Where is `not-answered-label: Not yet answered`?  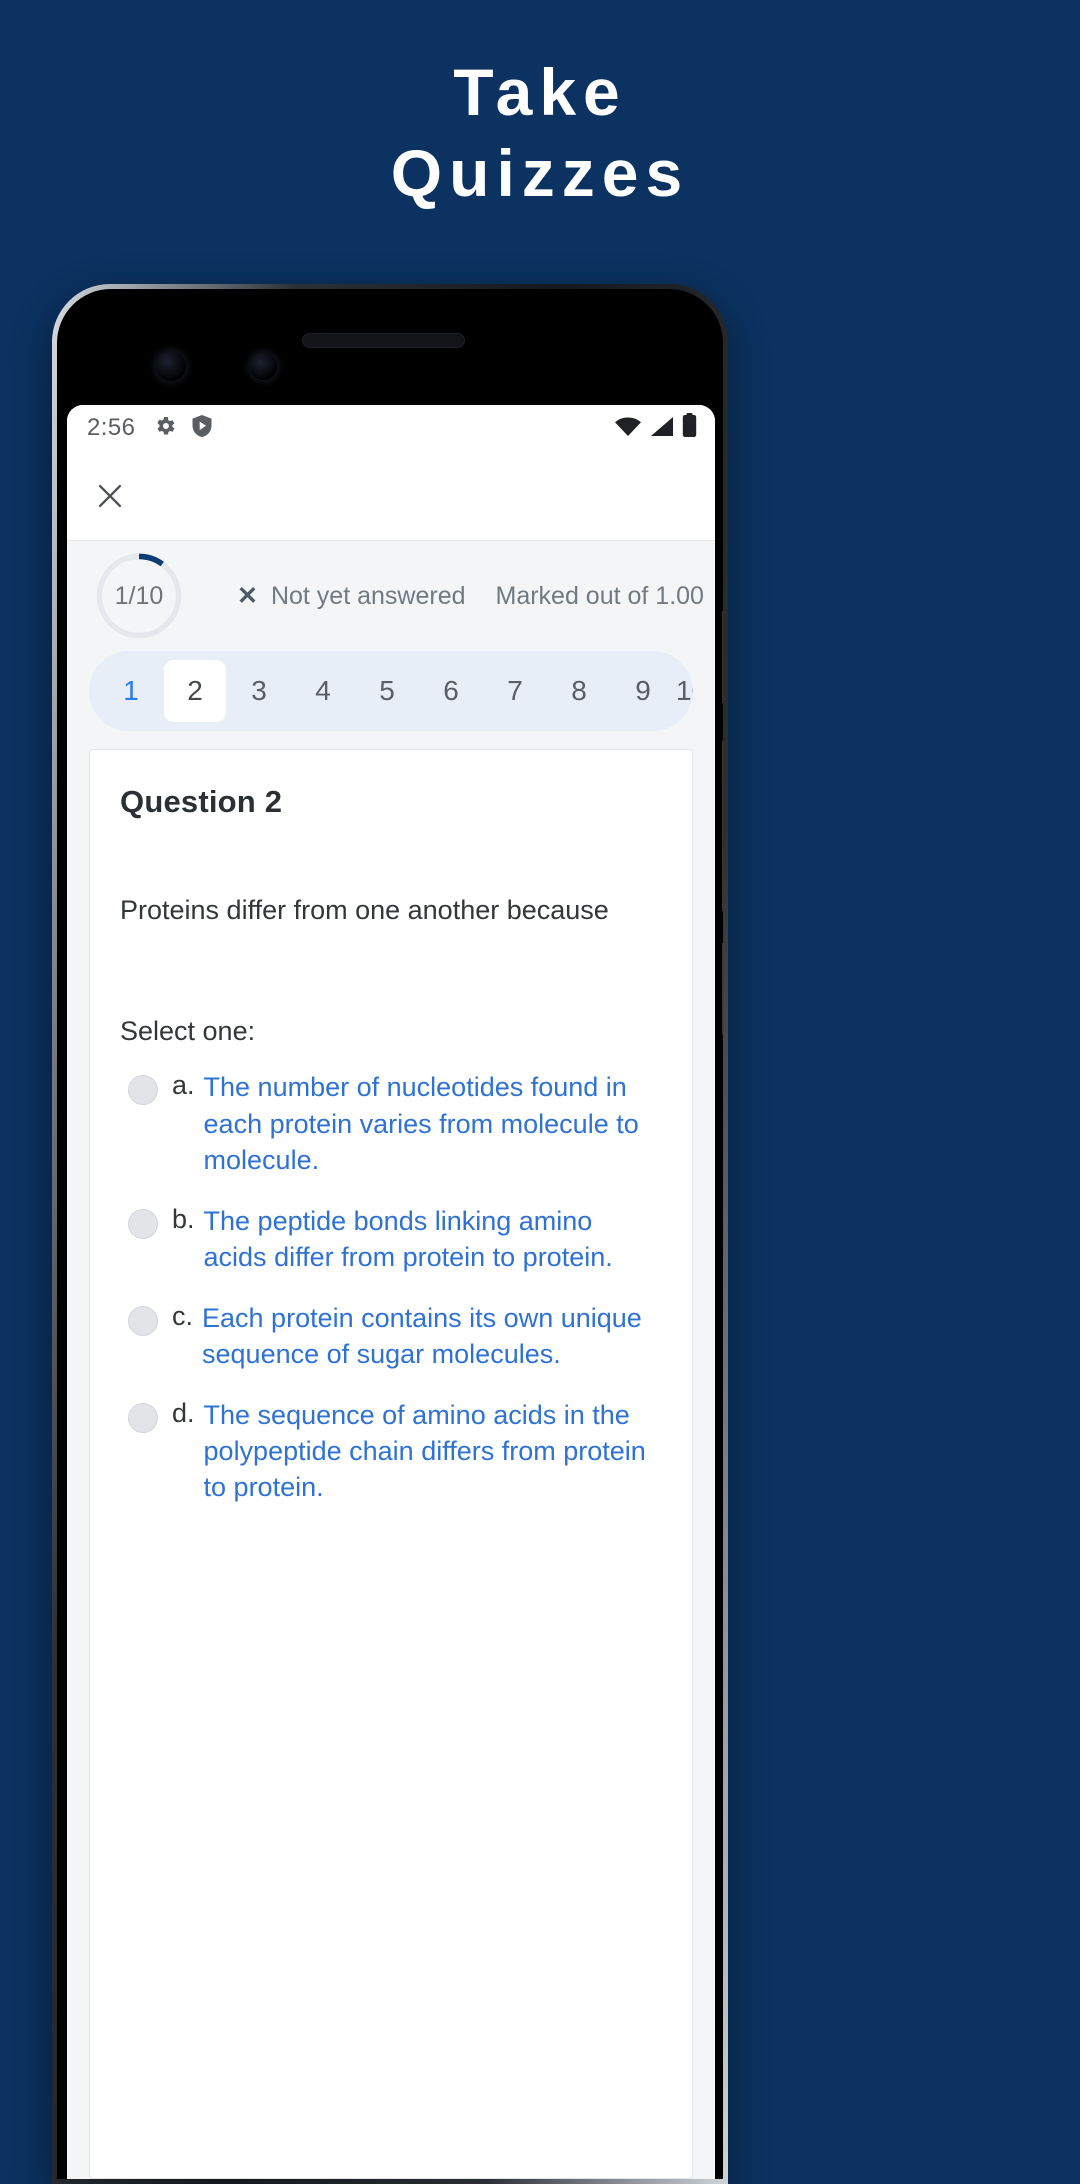
not-answered-label: Not yet answered is located at coordinates (368, 595).